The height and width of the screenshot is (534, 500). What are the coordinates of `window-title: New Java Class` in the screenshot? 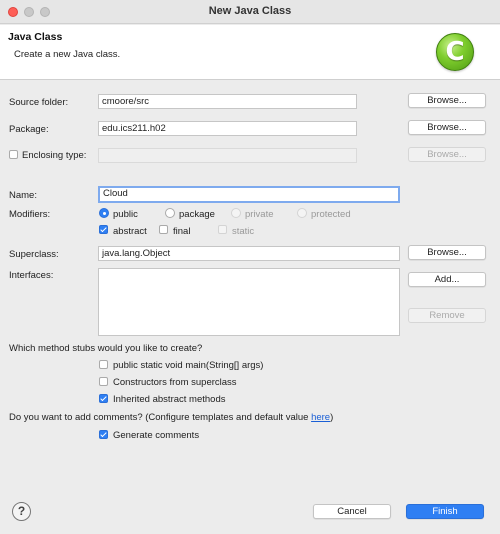 It's located at (250, 11).